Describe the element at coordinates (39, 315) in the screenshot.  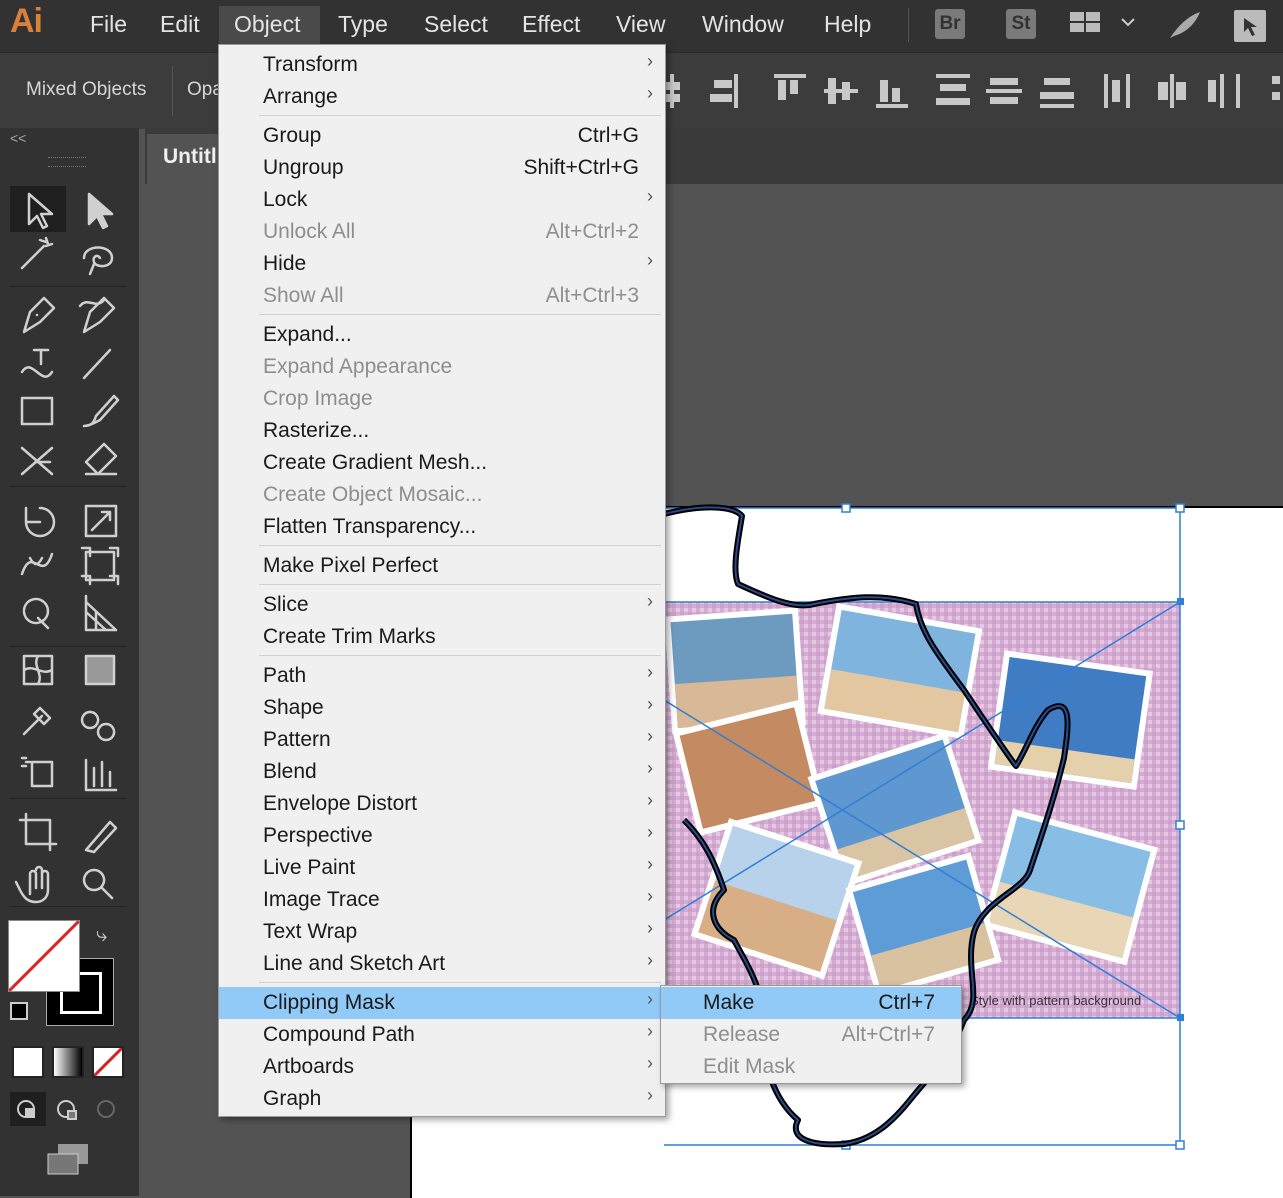
I see `pen-tool-icon` at that location.